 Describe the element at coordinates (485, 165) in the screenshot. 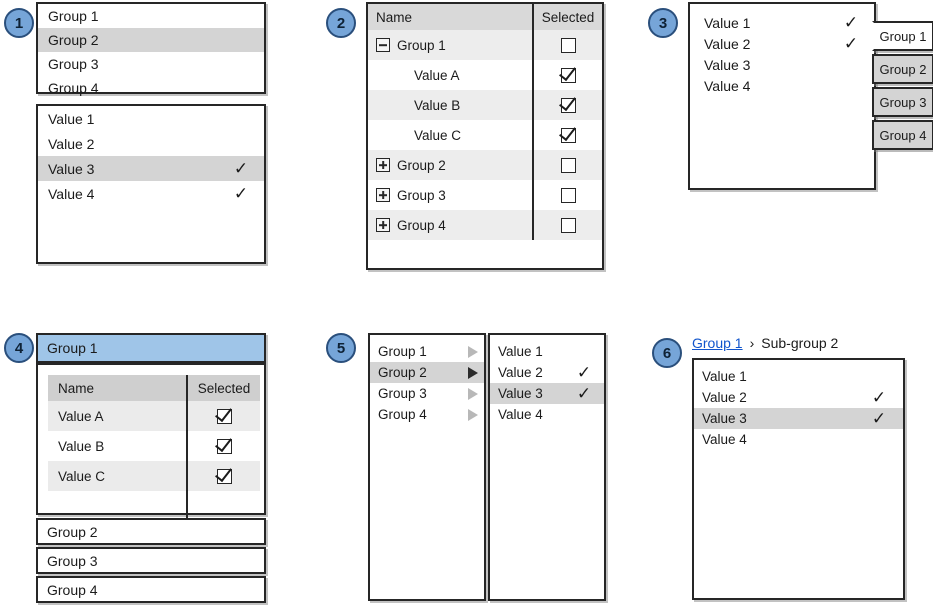

I see `table-row: Group 2` at that location.